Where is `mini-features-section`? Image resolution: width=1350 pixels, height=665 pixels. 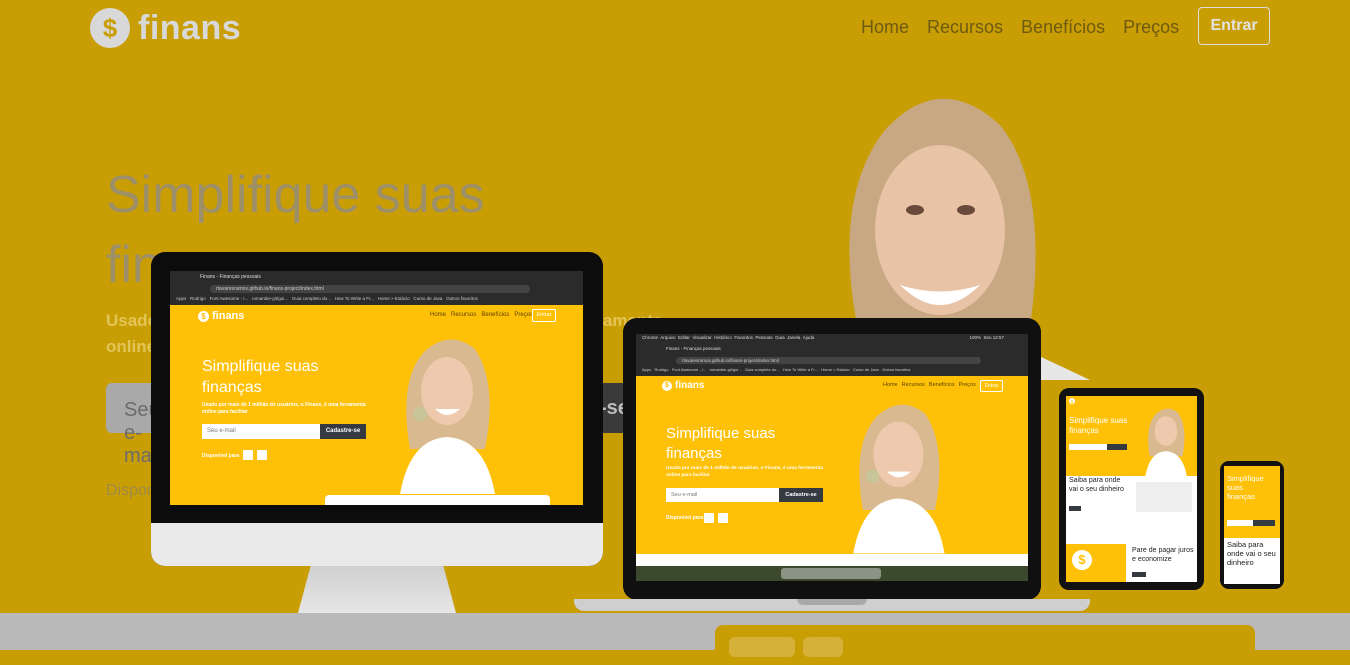
mini-features-section is located at coordinates (832, 560).